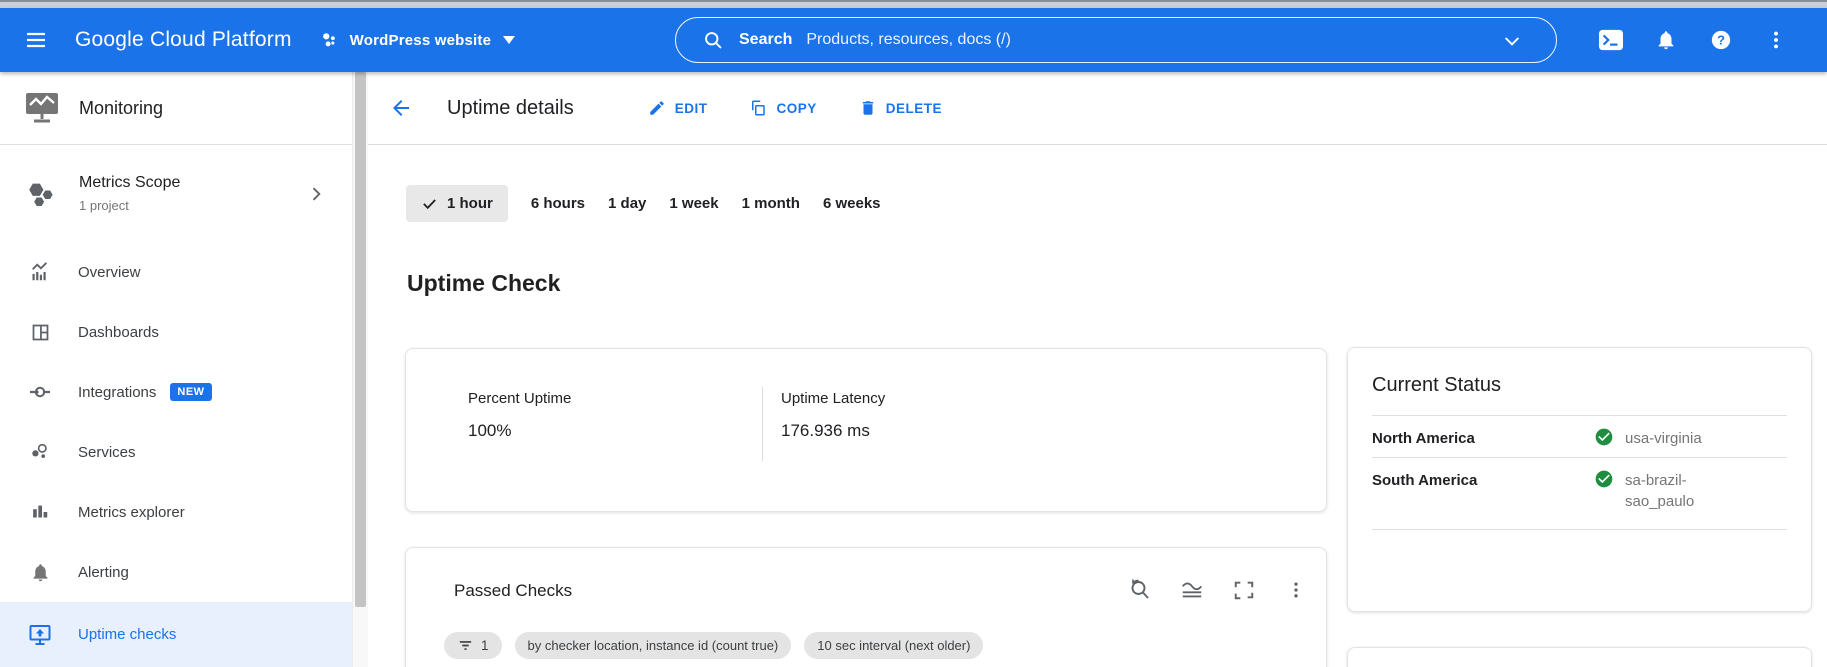 Image resolution: width=1827 pixels, height=667 pixels. I want to click on time-range-1-month: 1 month, so click(771, 203).